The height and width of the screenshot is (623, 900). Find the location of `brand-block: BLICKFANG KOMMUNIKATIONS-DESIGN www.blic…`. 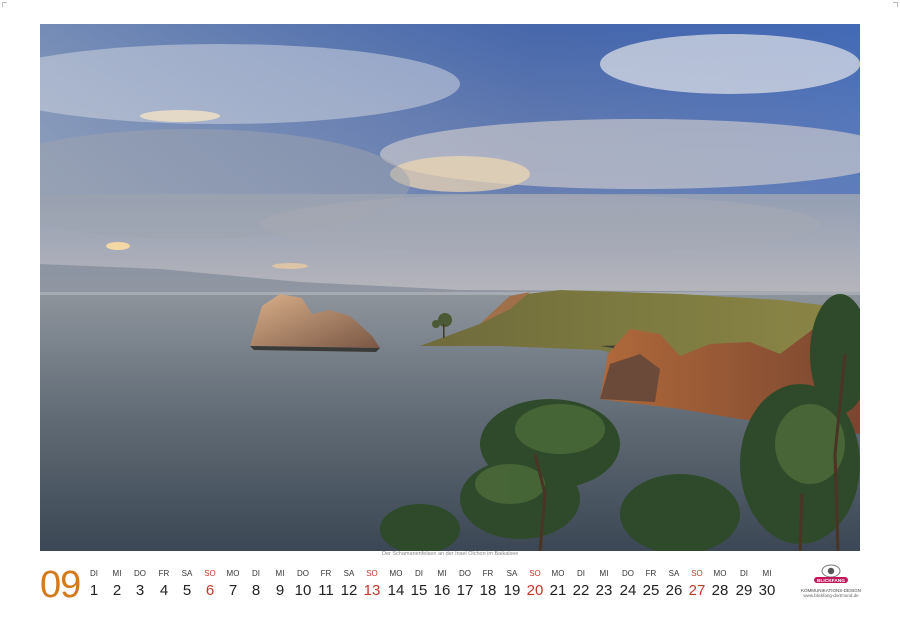

brand-block: BLICKFANG KOMMUNIKATIONS-DESIGN www.blic… is located at coordinates (831, 588).